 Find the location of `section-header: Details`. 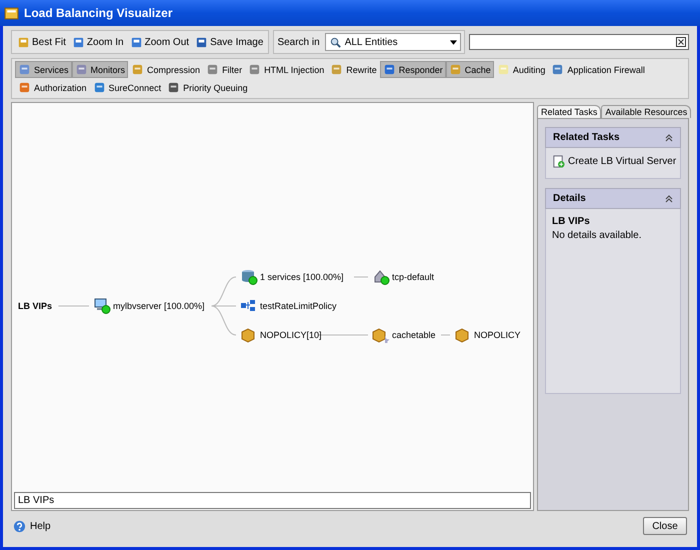

section-header: Details is located at coordinates (613, 198).